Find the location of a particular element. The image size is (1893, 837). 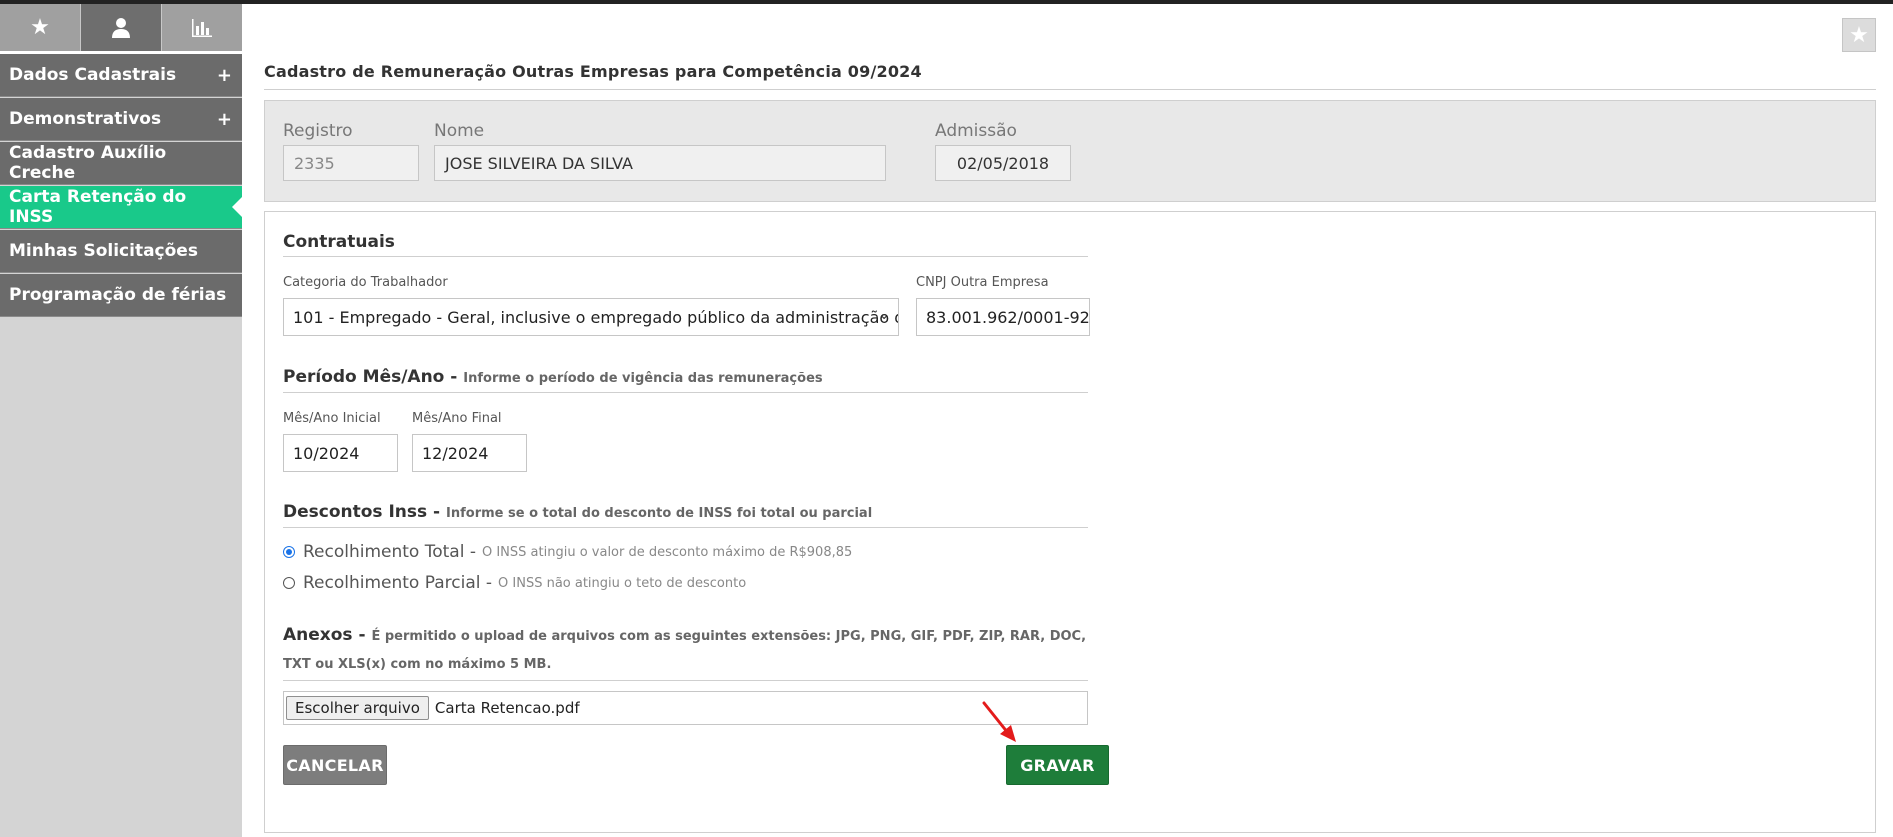

favorite-button: ★ is located at coordinates (1859, 35).